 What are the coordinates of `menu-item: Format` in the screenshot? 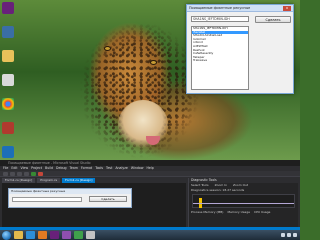 It's located at (86, 168).